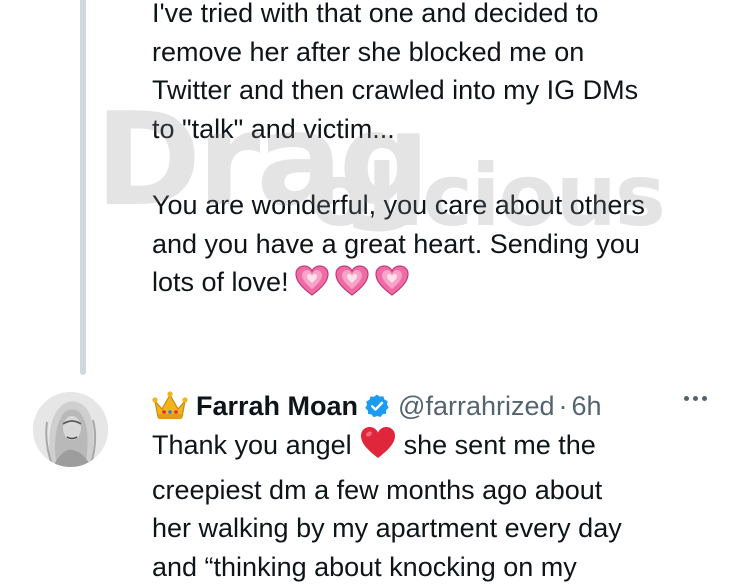 Image resolution: width=750 pixels, height=586 pixels. What do you see at coordinates (387, 490) in the screenshot?
I see `text-line: creepiest dm a few months ago about` at bounding box center [387, 490].